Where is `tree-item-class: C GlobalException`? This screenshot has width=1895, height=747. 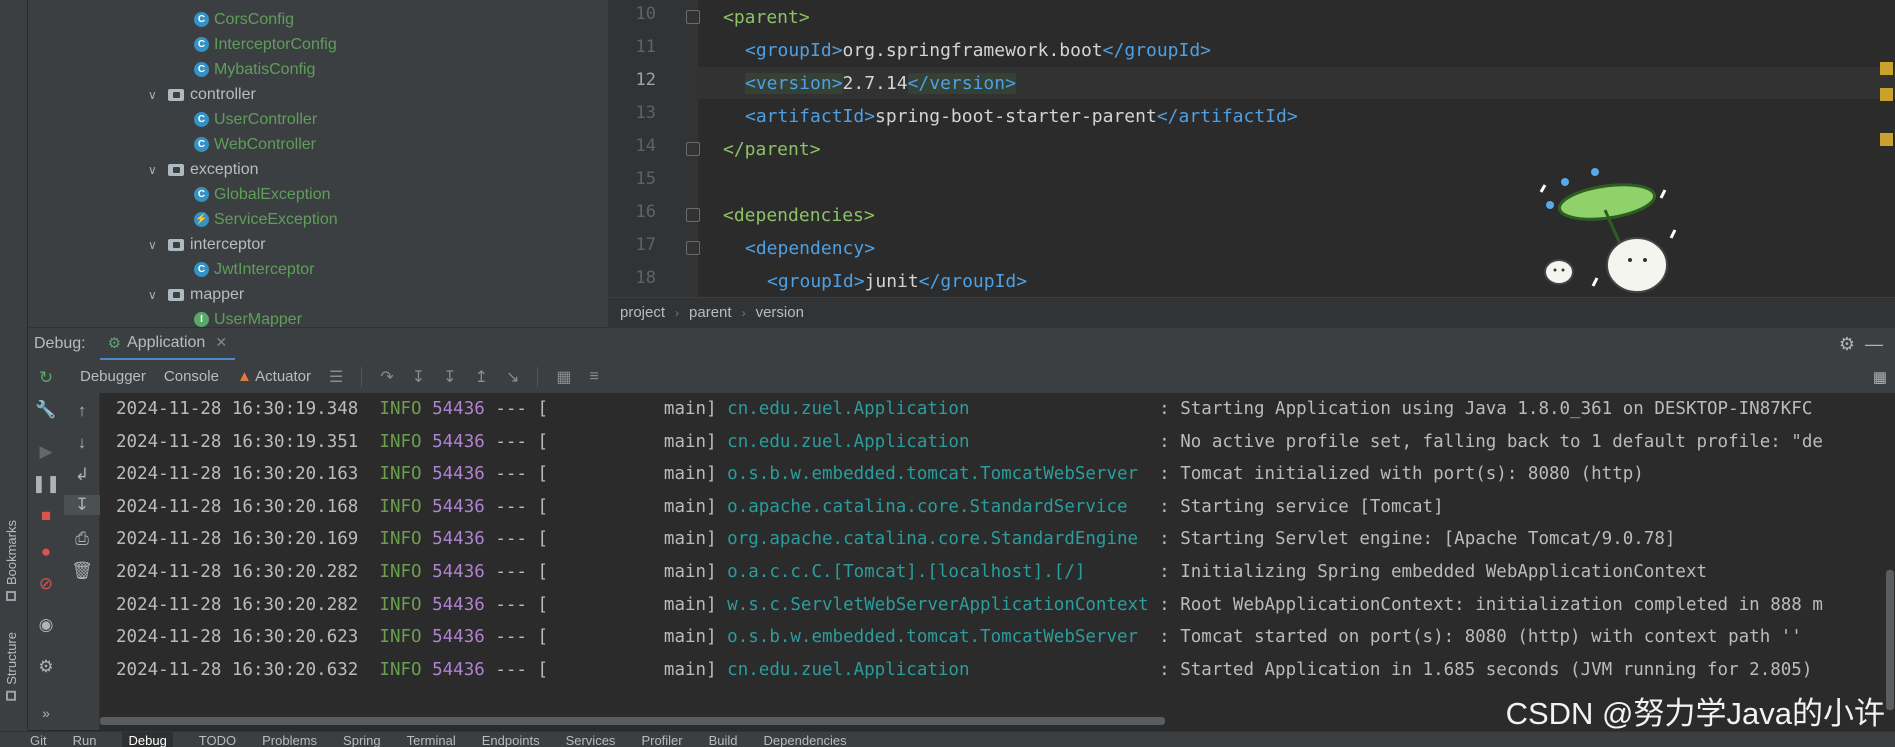 tree-item-class: C GlobalException is located at coordinates (262, 194).